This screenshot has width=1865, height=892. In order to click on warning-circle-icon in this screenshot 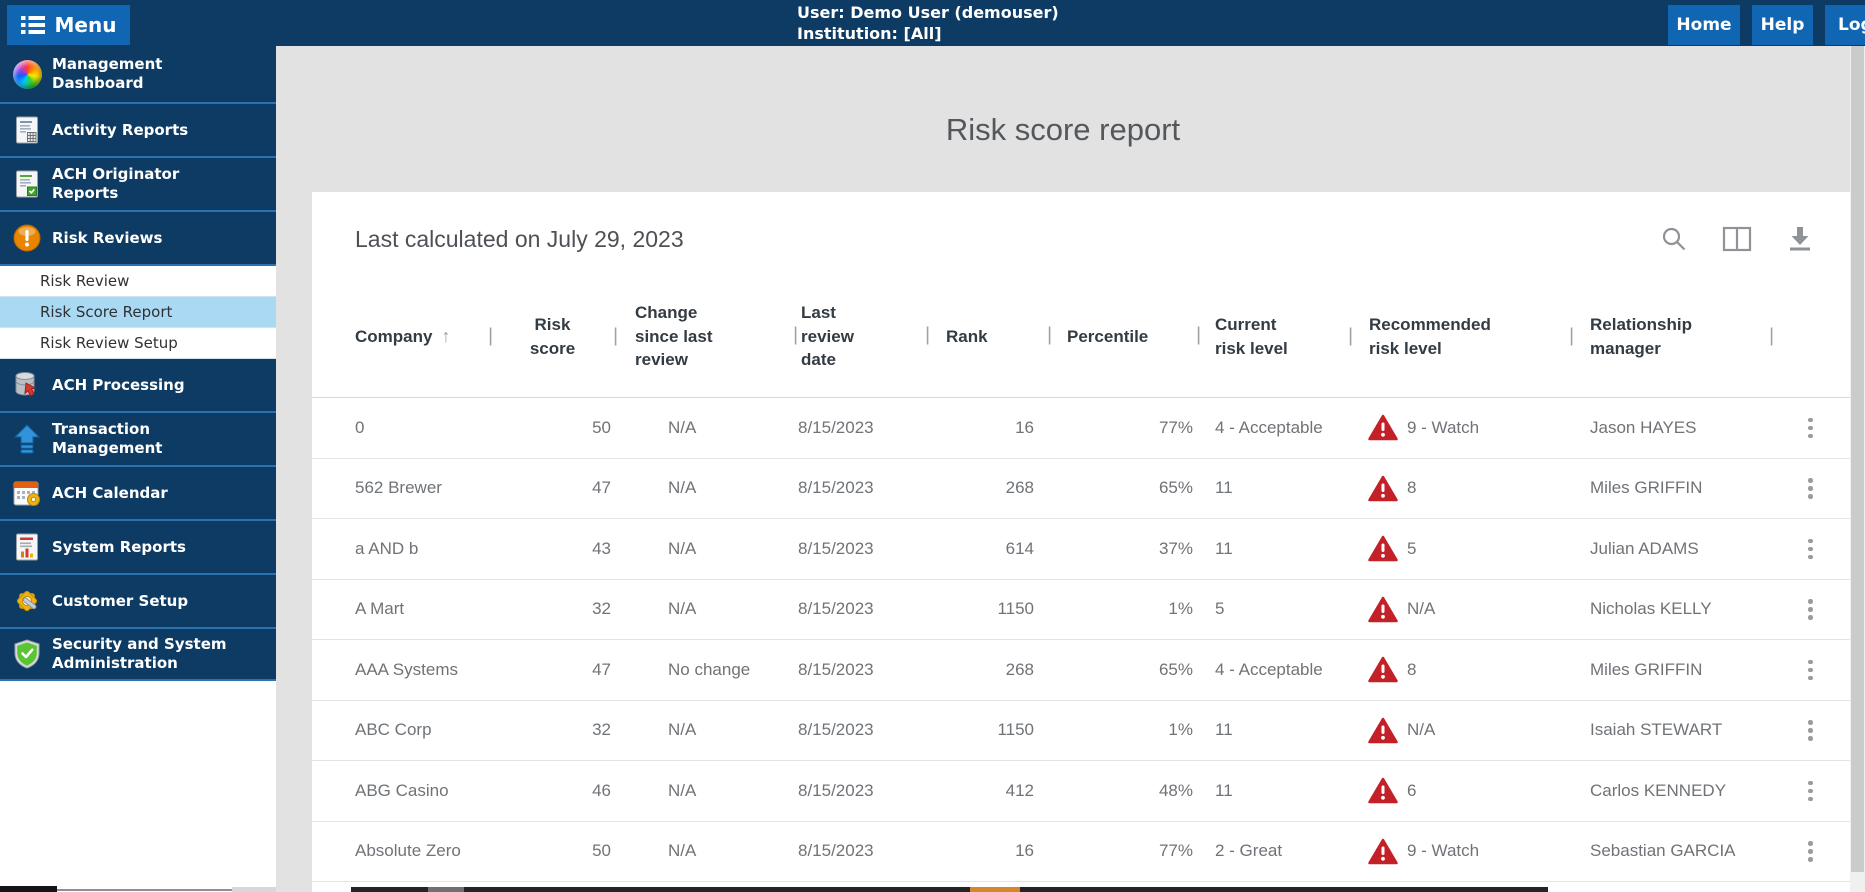, I will do `click(27, 238)`.